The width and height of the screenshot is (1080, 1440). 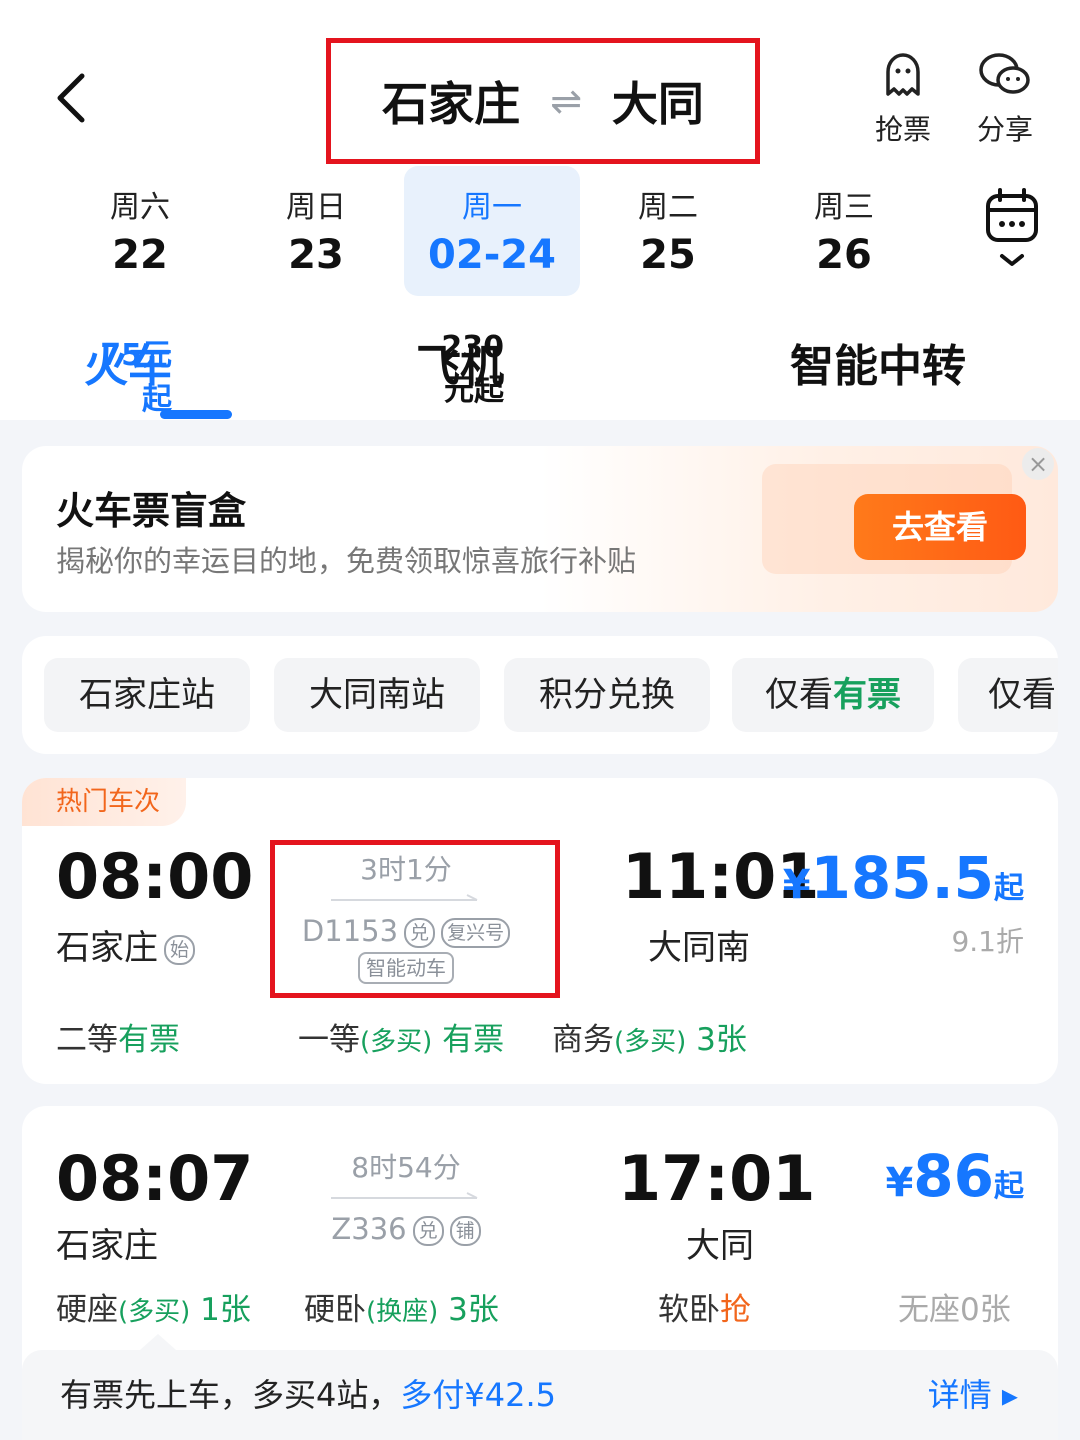 I want to click on departure-station-name: 石家庄, so click(x=107, y=948).